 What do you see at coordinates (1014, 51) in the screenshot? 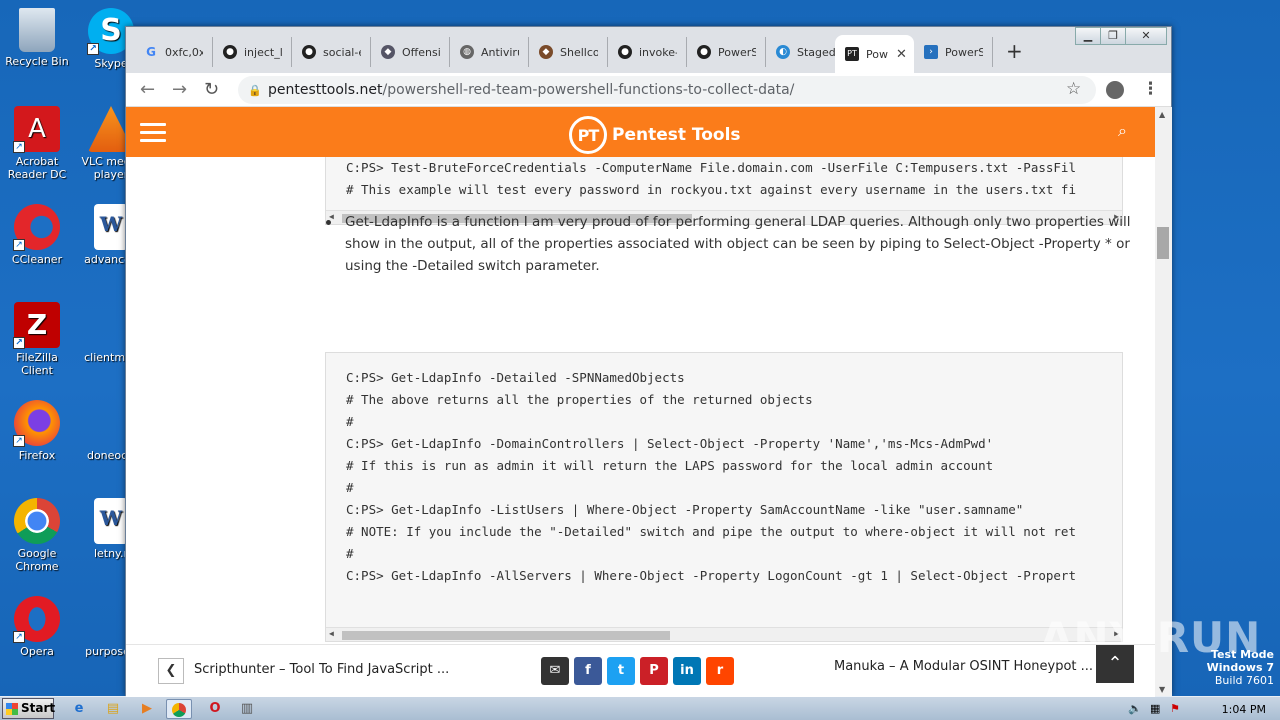
I see `new-tab-button: +` at bounding box center [1014, 51].